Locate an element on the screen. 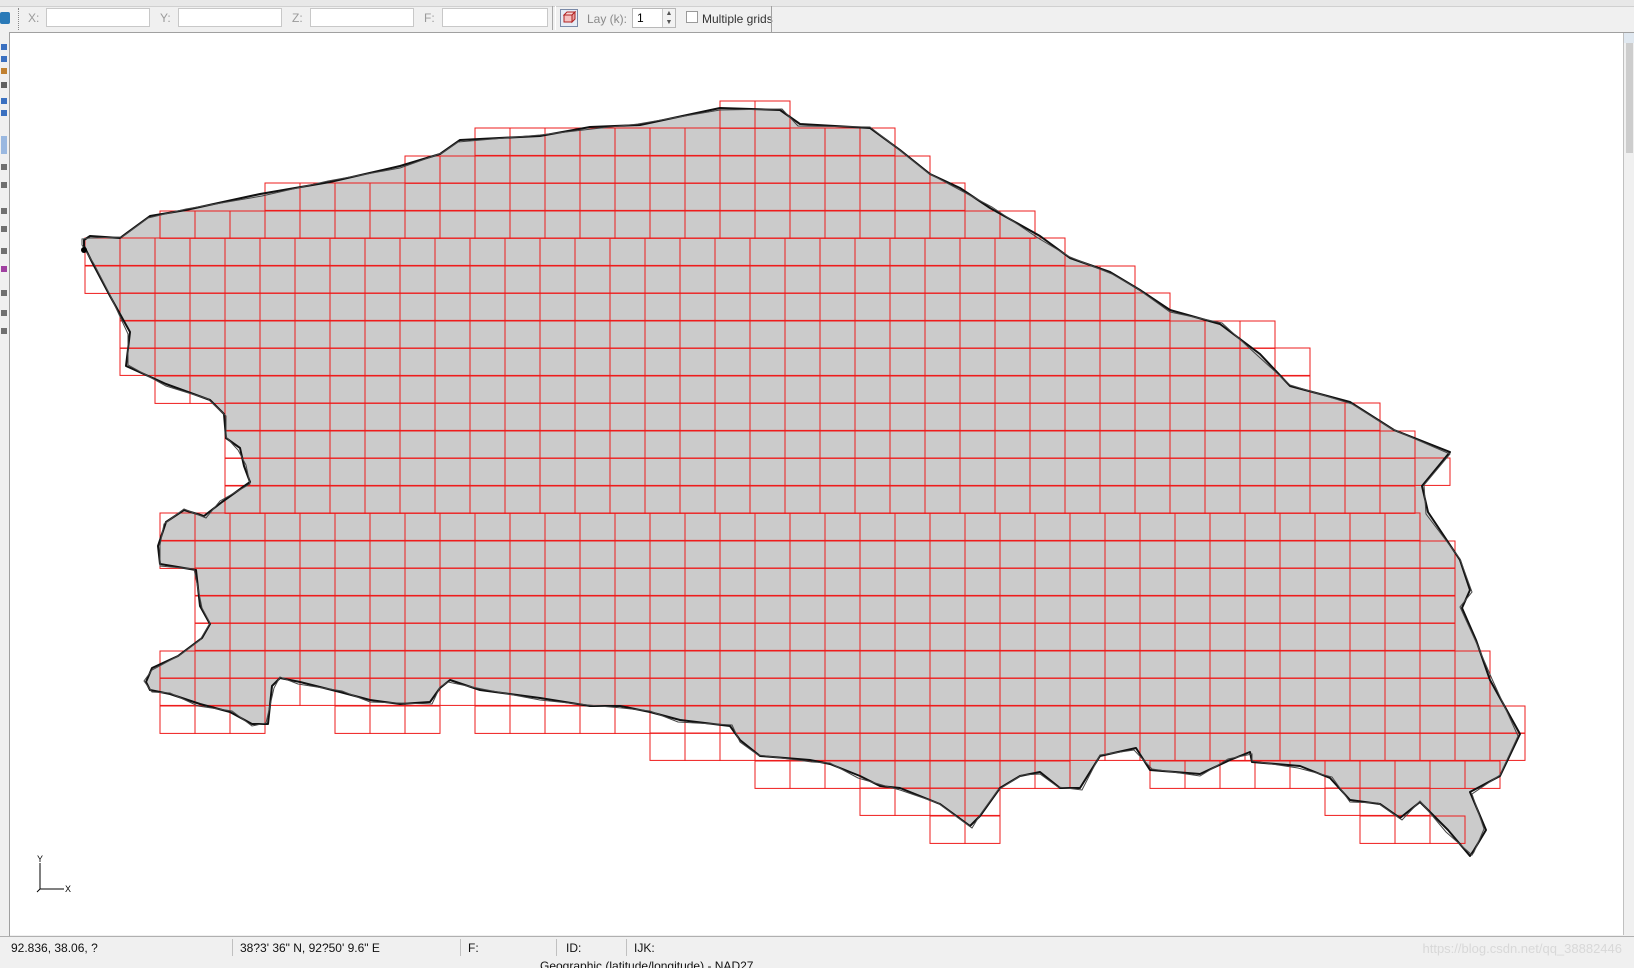  tool-pan-icon is located at coordinates (4, 113).